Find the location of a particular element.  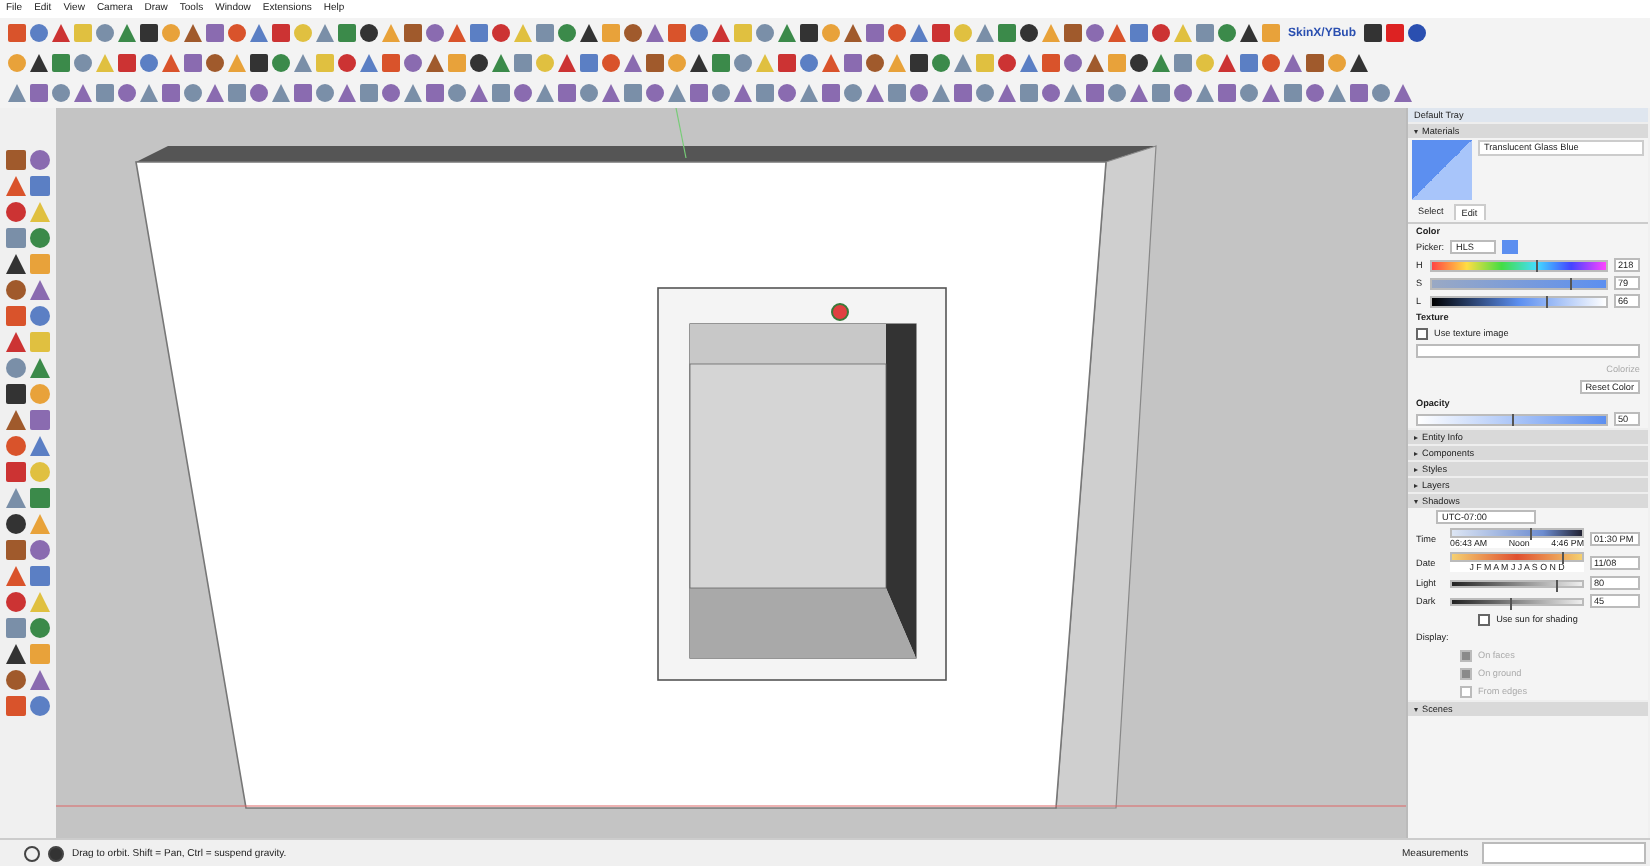

material-swatch is located at coordinates (1442, 170).